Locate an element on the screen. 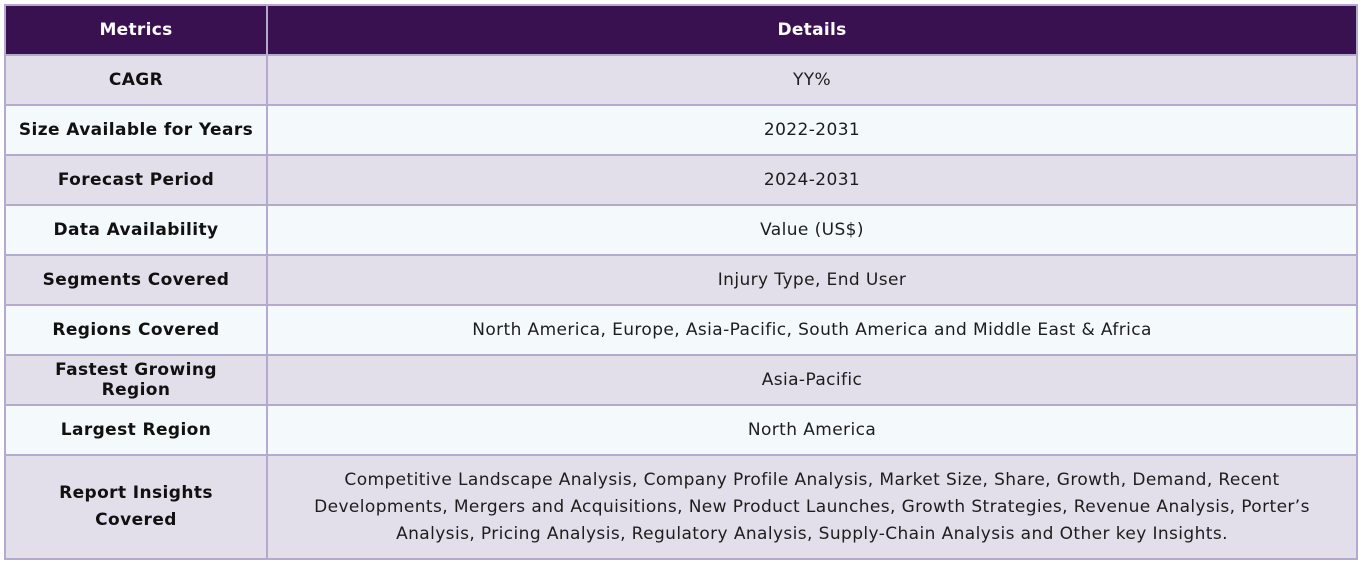 Image resolution: width=1360 pixels, height=567 pixels. table-row-cagr: CAGR YY% is located at coordinates (681, 80).